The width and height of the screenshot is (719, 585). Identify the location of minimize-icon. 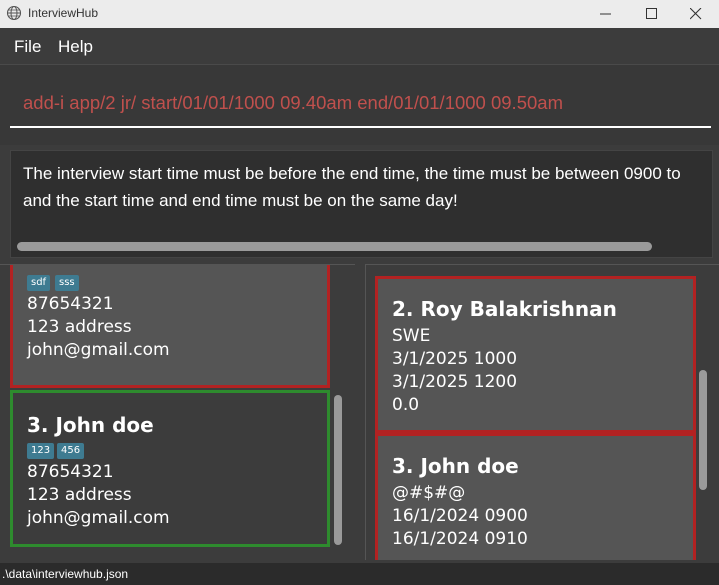
(605, 14).